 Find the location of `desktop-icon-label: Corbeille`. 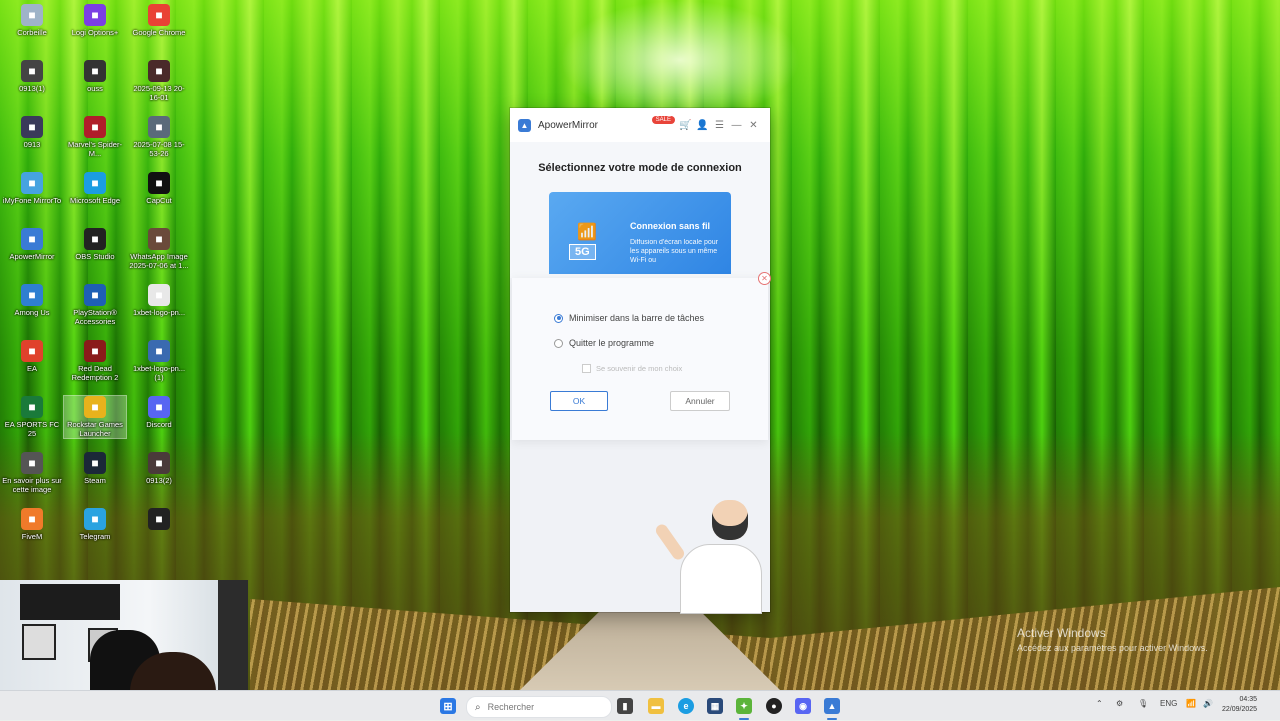

desktop-icon-label: Corbeille is located at coordinates (32, 32).